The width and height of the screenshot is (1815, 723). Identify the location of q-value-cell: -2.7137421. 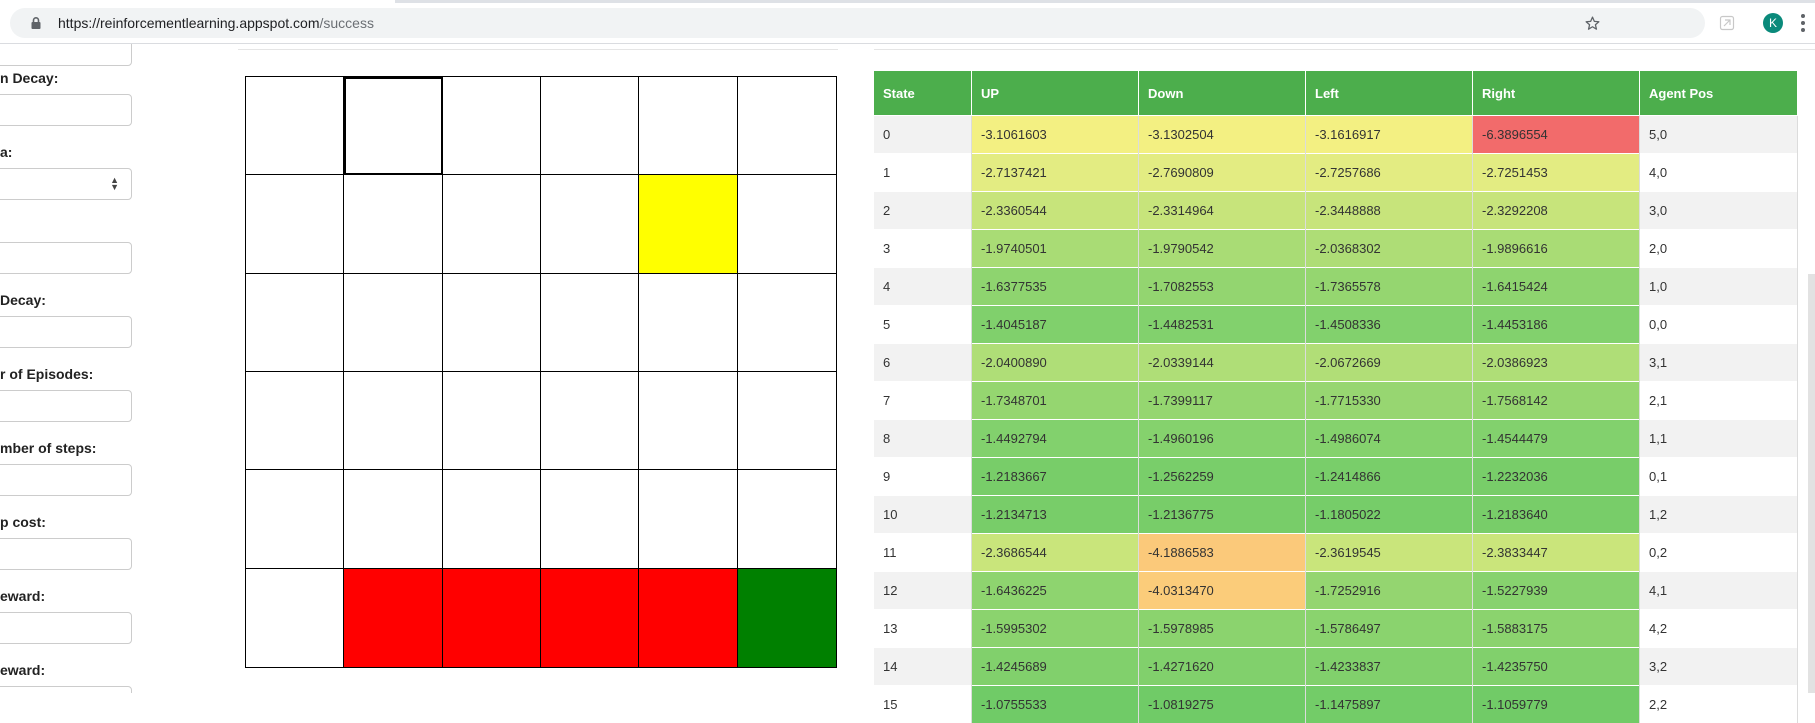
(1055, 173).